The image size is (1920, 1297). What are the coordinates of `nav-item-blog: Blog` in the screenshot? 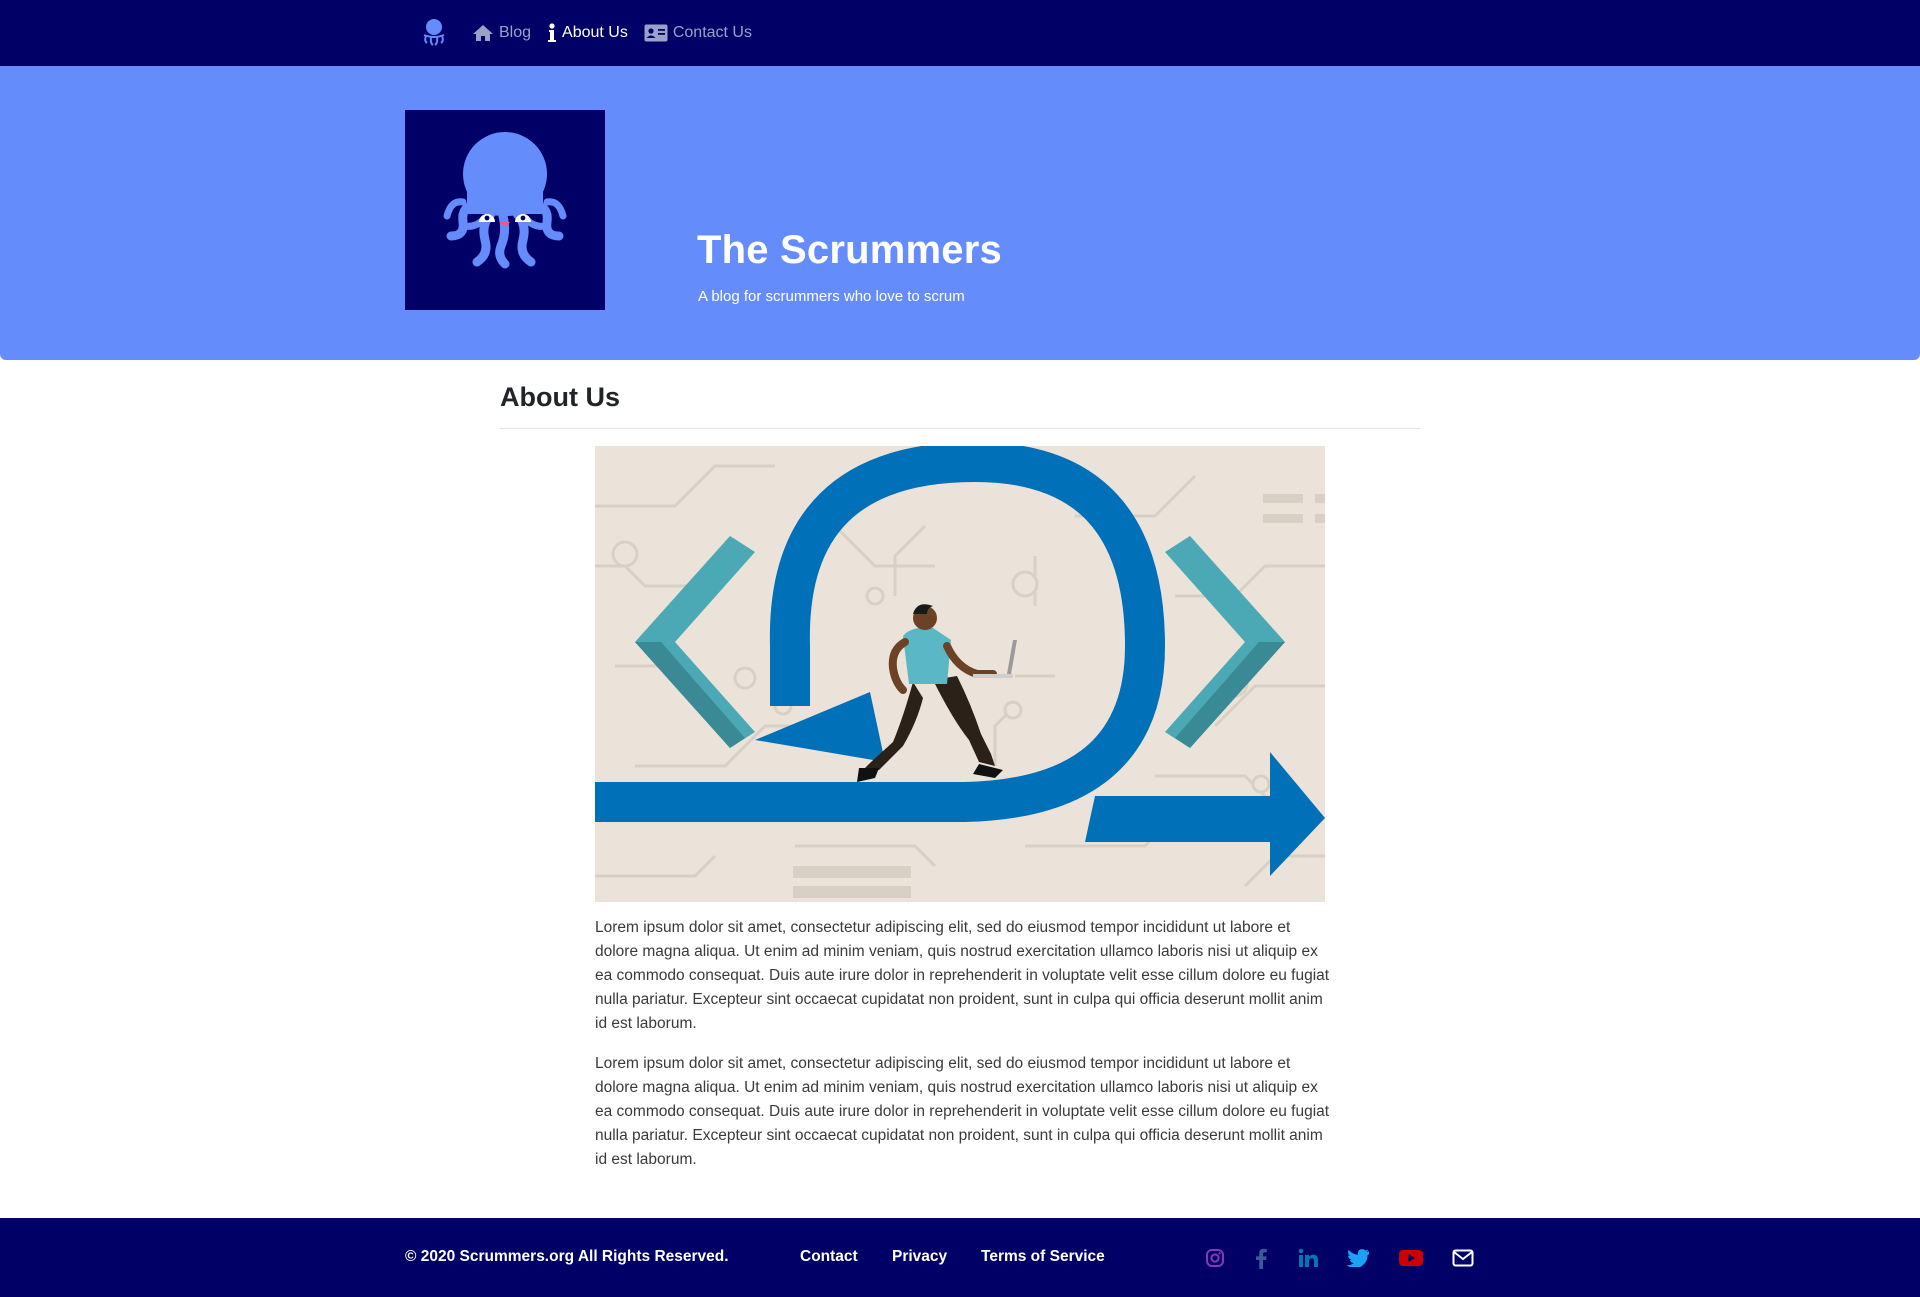 It's located at (501, 33).